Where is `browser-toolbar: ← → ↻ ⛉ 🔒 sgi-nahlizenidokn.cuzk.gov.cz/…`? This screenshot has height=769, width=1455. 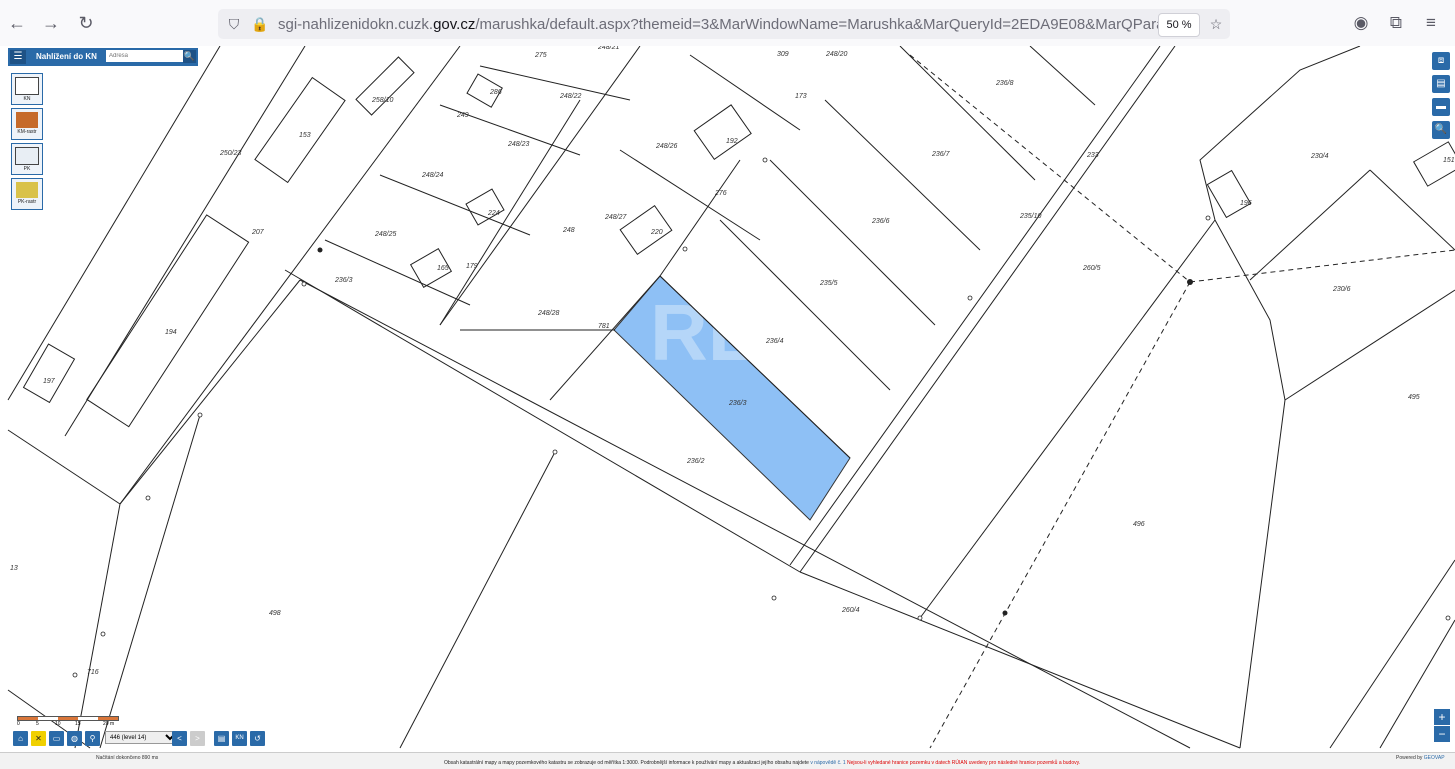
browser-toolbar: ← → ↻ ⛉ 🔒 sgi-nahlizenidokn.cuzk.gov.cz/… is located at coordinates (727, 23).